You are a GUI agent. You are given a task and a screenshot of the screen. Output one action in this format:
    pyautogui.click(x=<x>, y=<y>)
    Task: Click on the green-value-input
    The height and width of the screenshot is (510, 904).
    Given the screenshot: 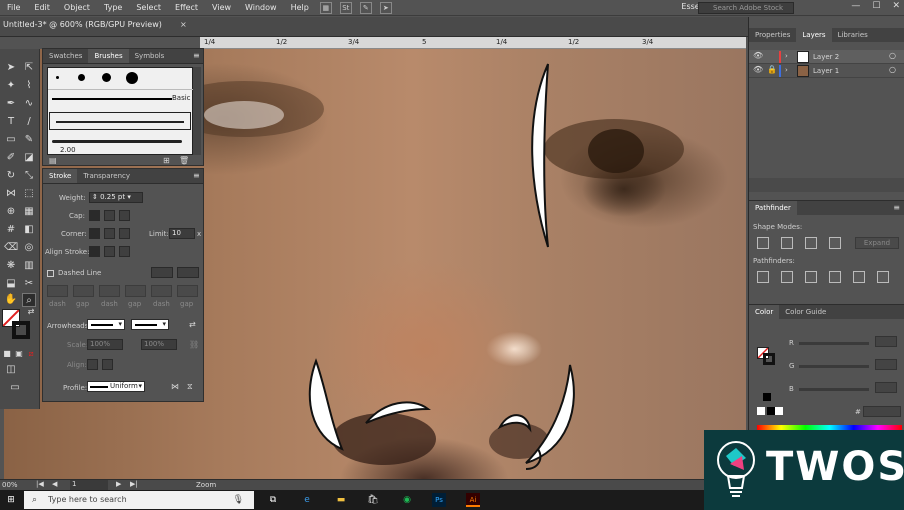 What is the action you would take?
    pyautogui.click(x=886, y=364)
    